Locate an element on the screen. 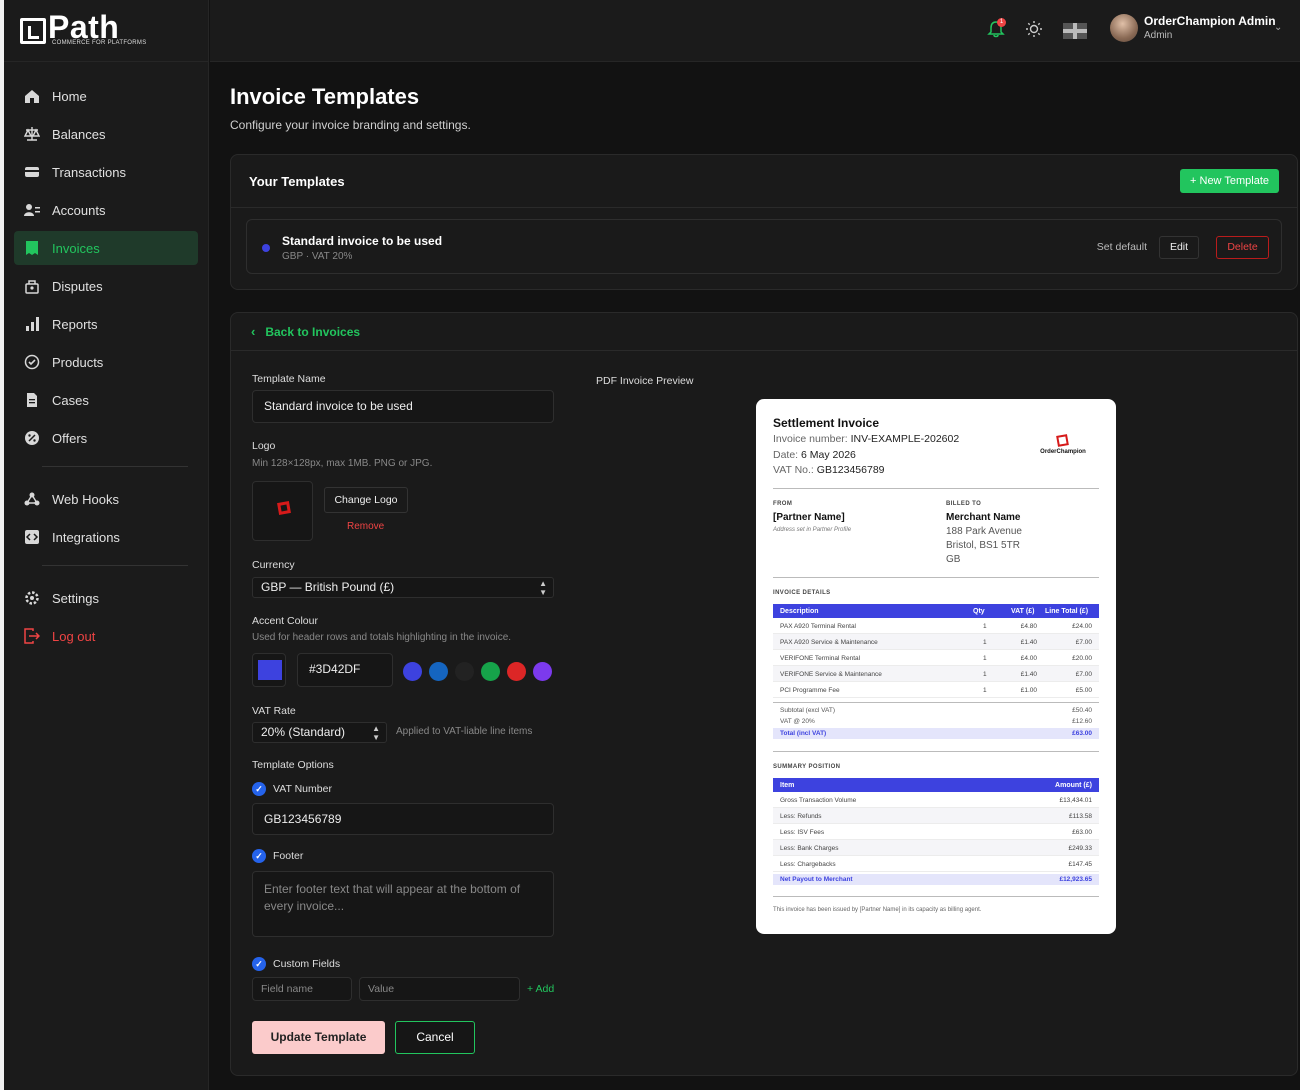  cancel-button: Cancel is located at coordinates (435, 1037).